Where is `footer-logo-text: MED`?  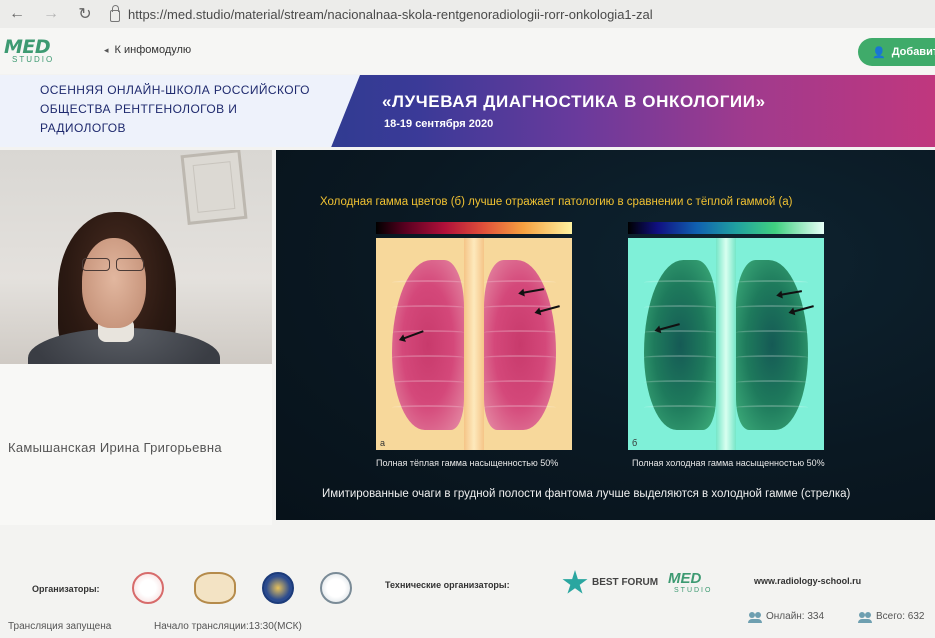
footer-logo-text: MED is located at coordinates (685, 578).